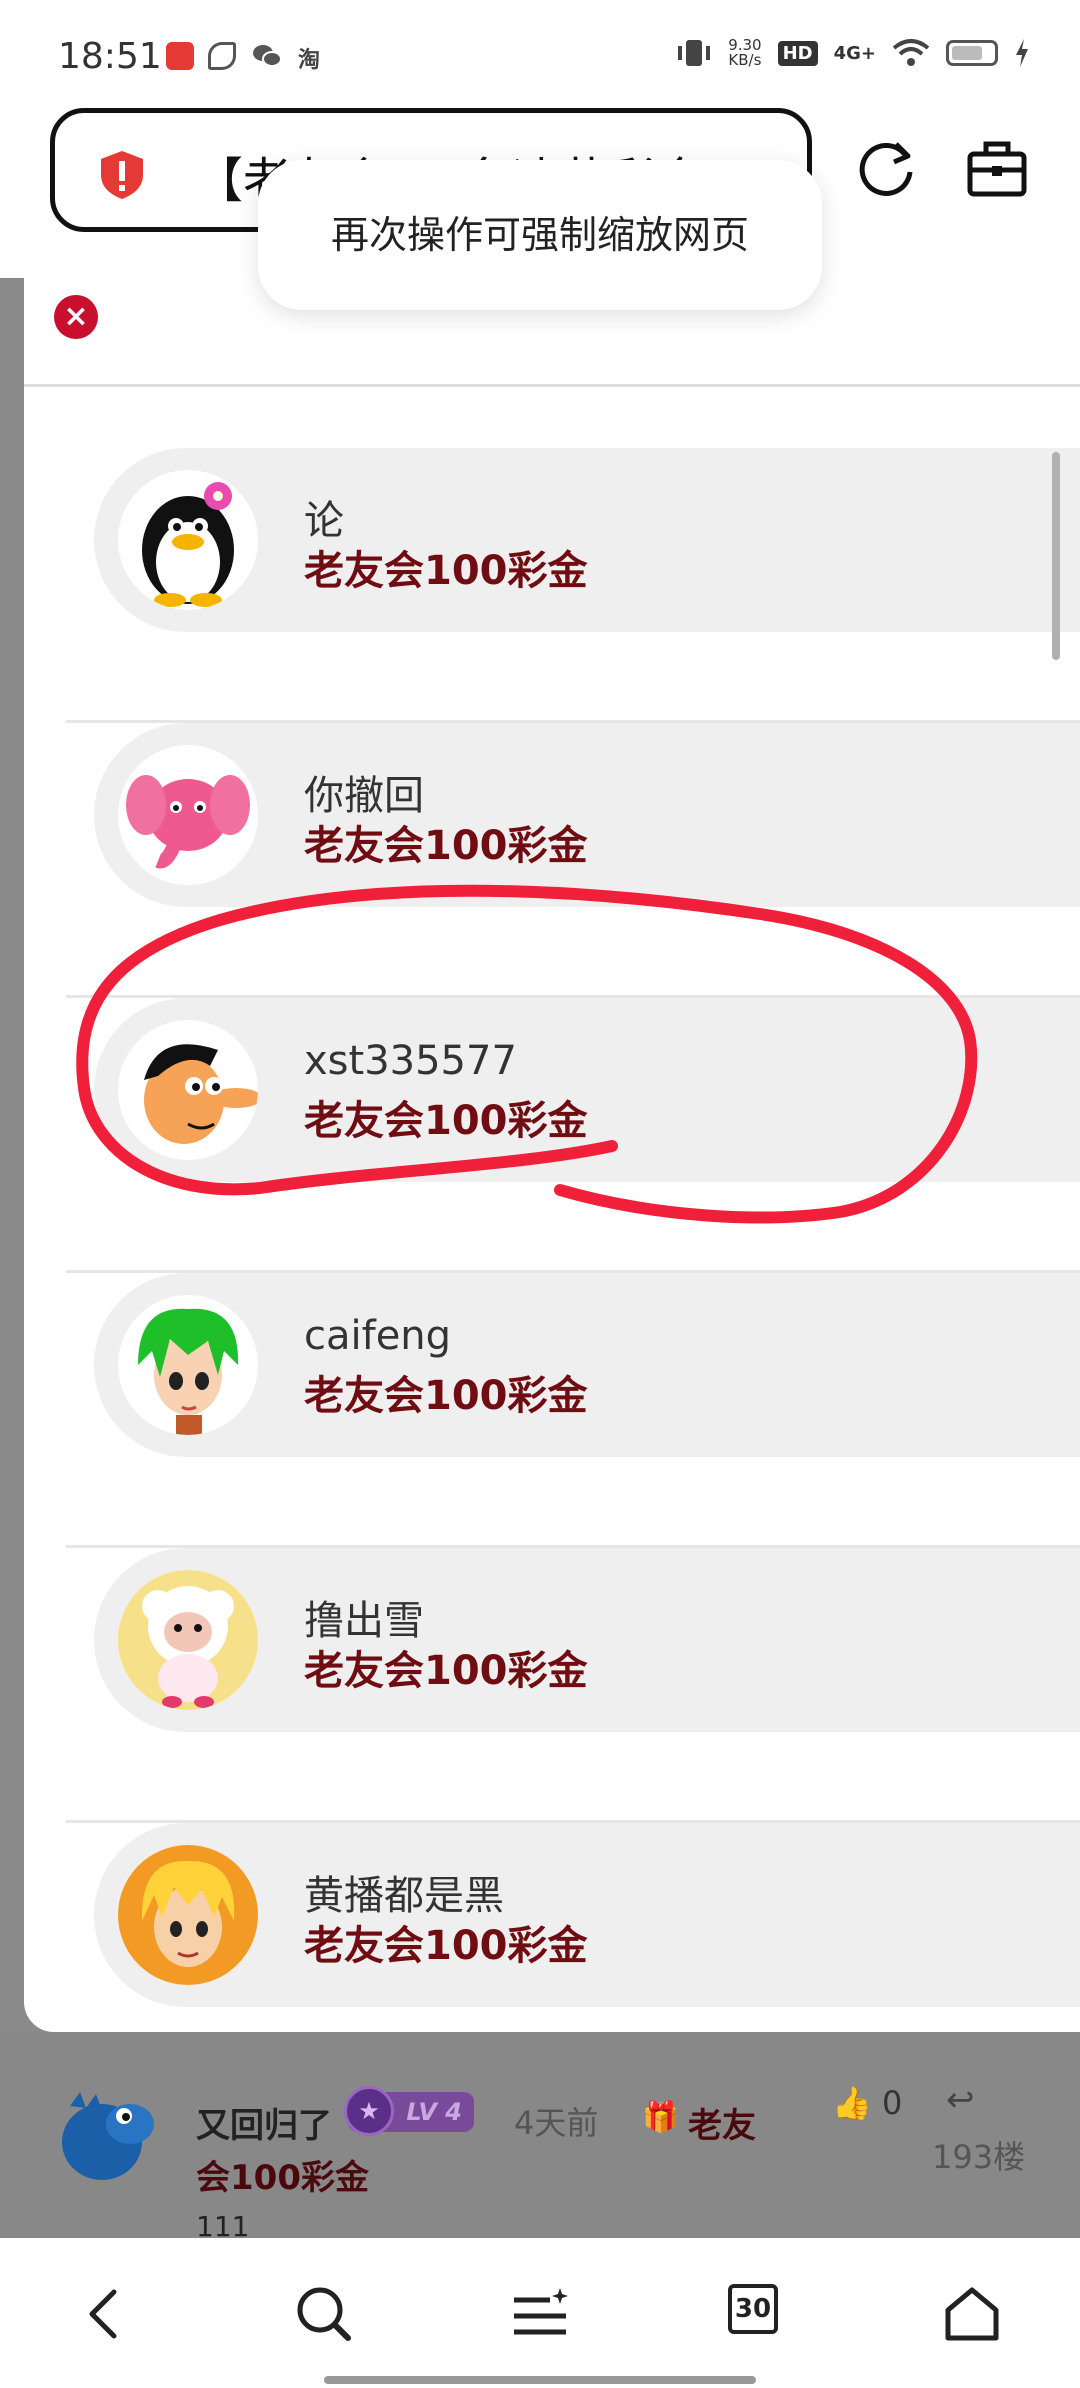 The height and width of the screenshot is (2388, 1080). Describe the element at coordinates (378, 1336) in the screenshot. I see `recipient-name: caifeng` at that location.